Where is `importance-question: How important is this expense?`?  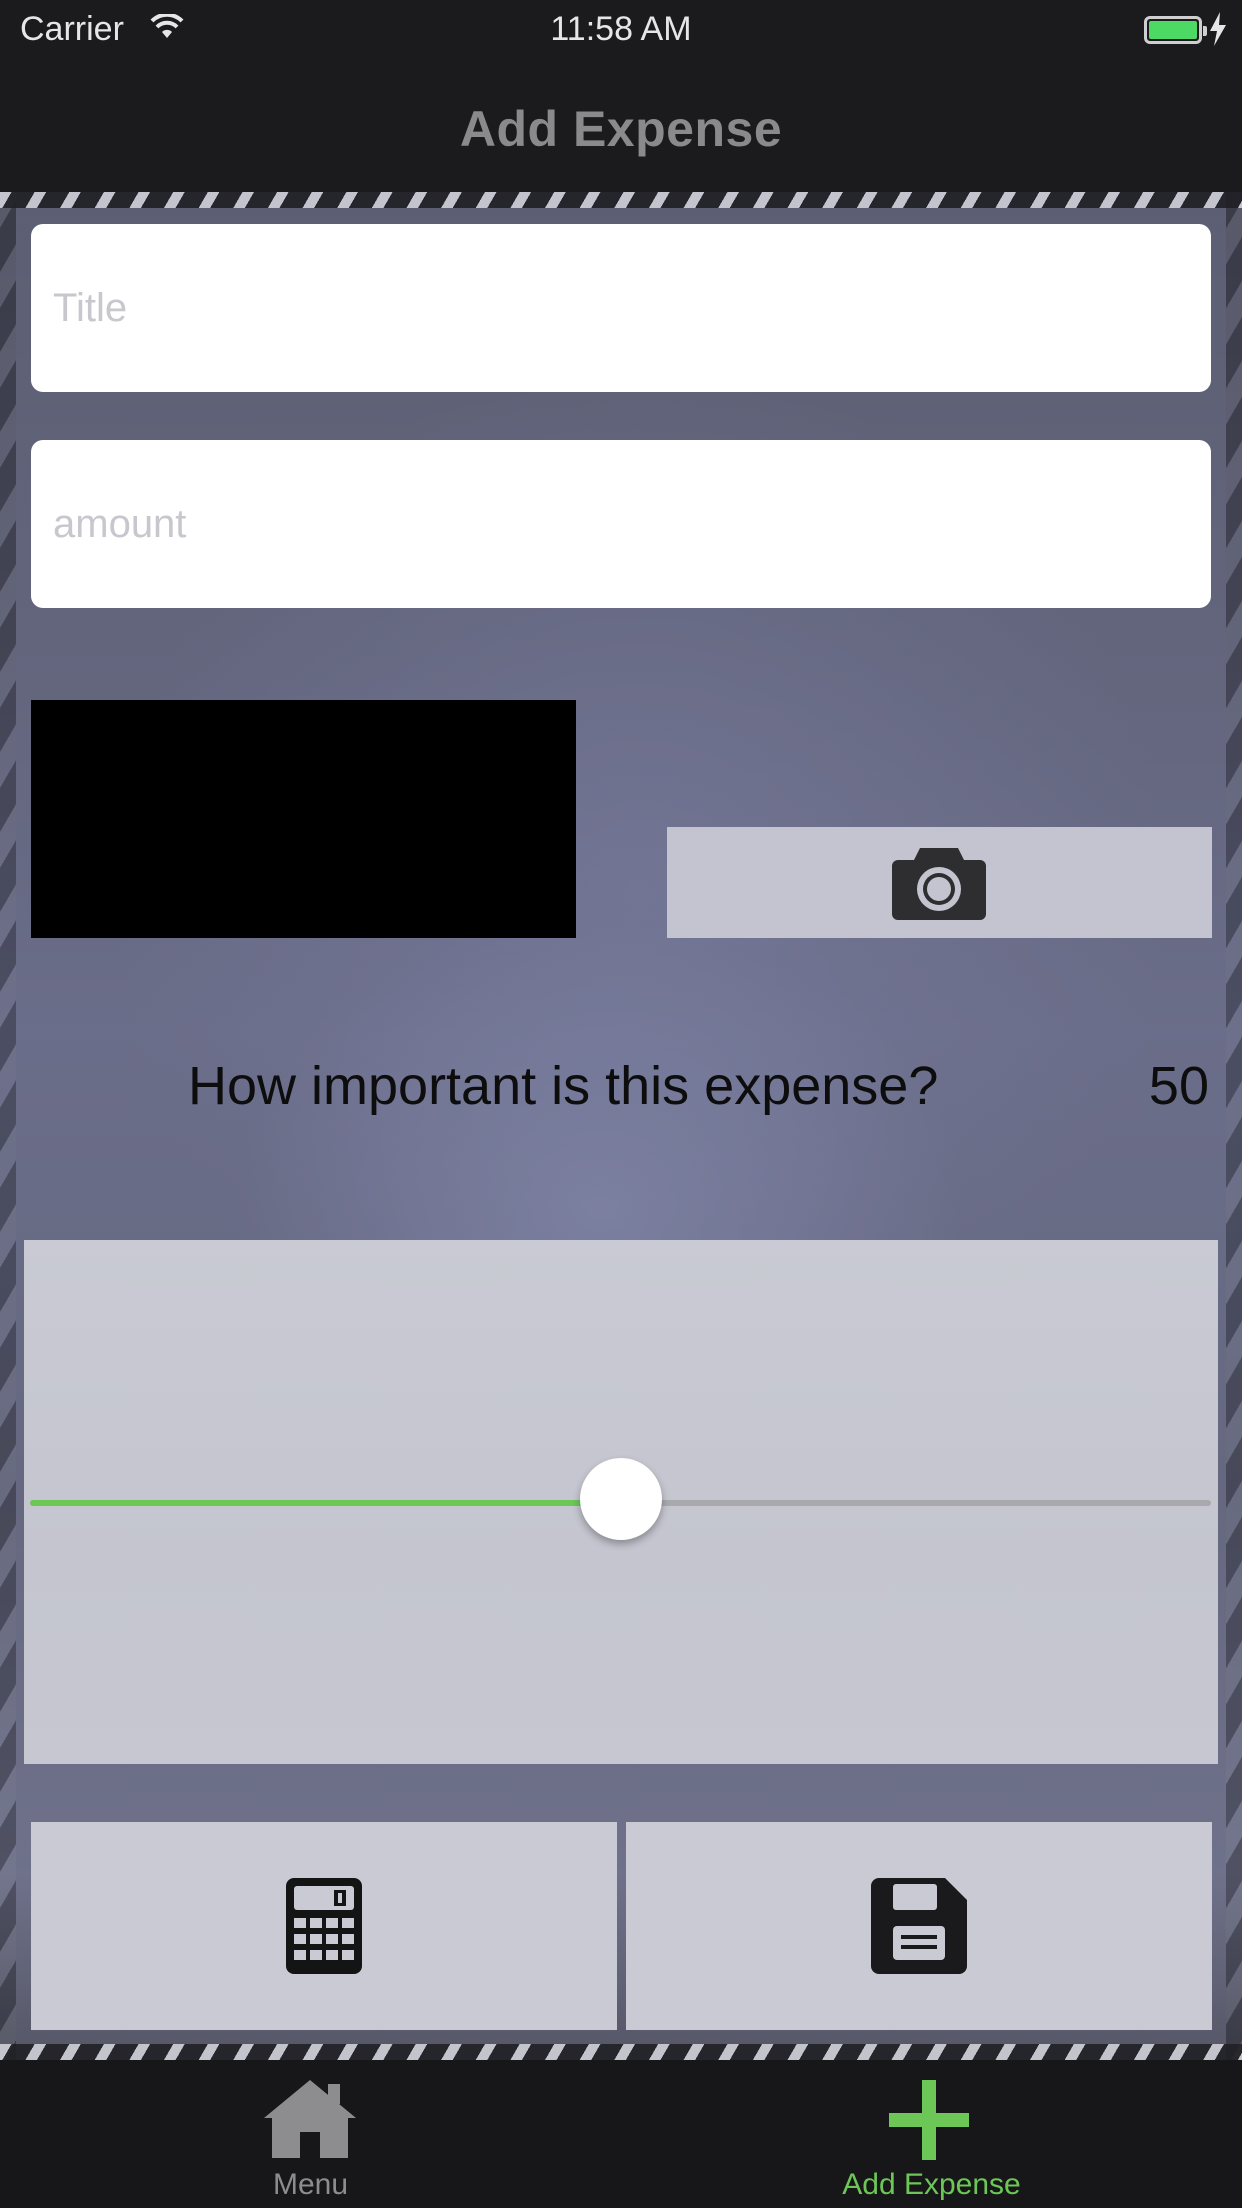
importance-question: How important is this expense? is located at coordinates (563, 1086).